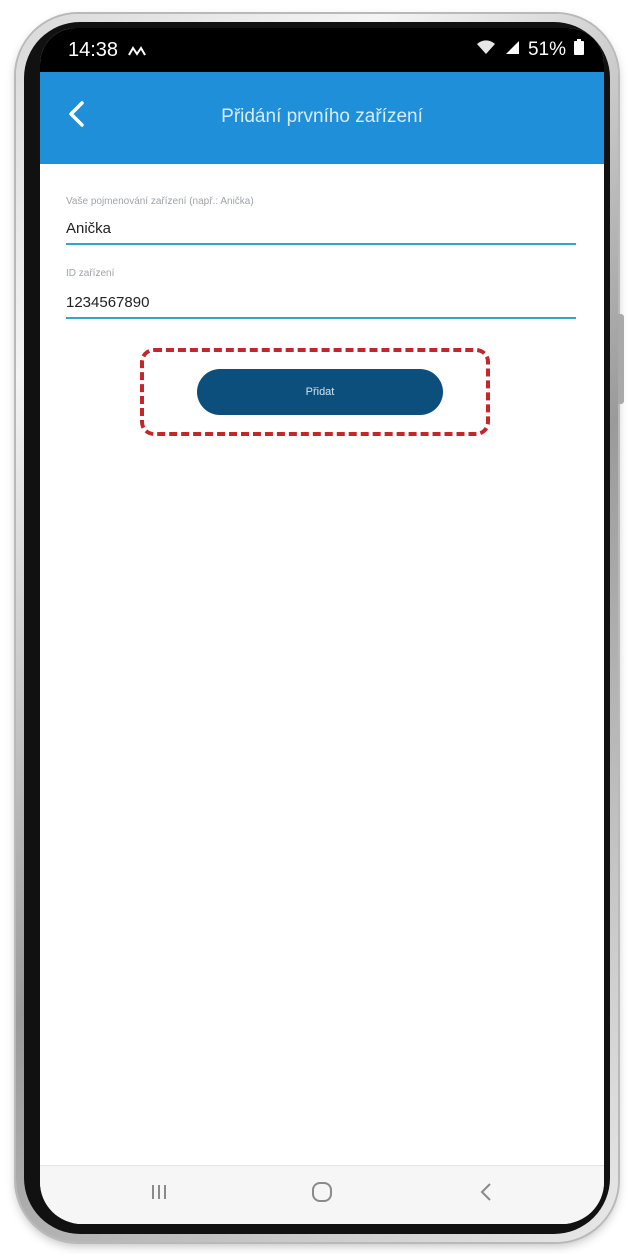  I want to click on chevron-left-icon, so click(76, 116).